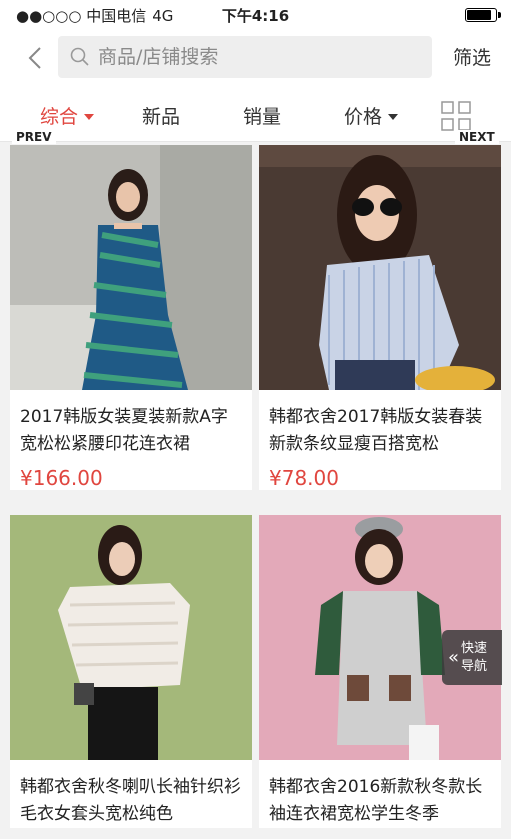 Image resolution: width=511 pixels, height=839 pixels. I want to click on quick-nav-label: 快速 导航, so click(474, 658).